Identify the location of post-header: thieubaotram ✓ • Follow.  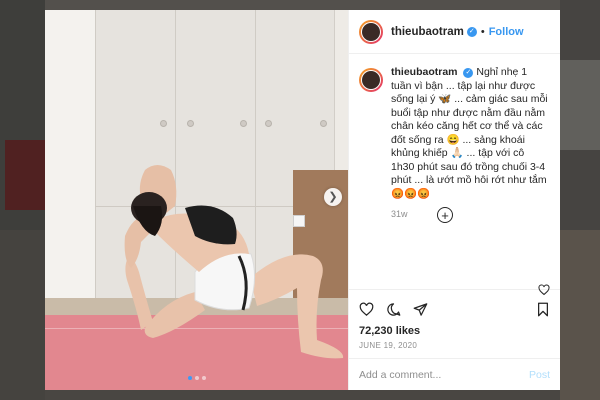
(454, 32).